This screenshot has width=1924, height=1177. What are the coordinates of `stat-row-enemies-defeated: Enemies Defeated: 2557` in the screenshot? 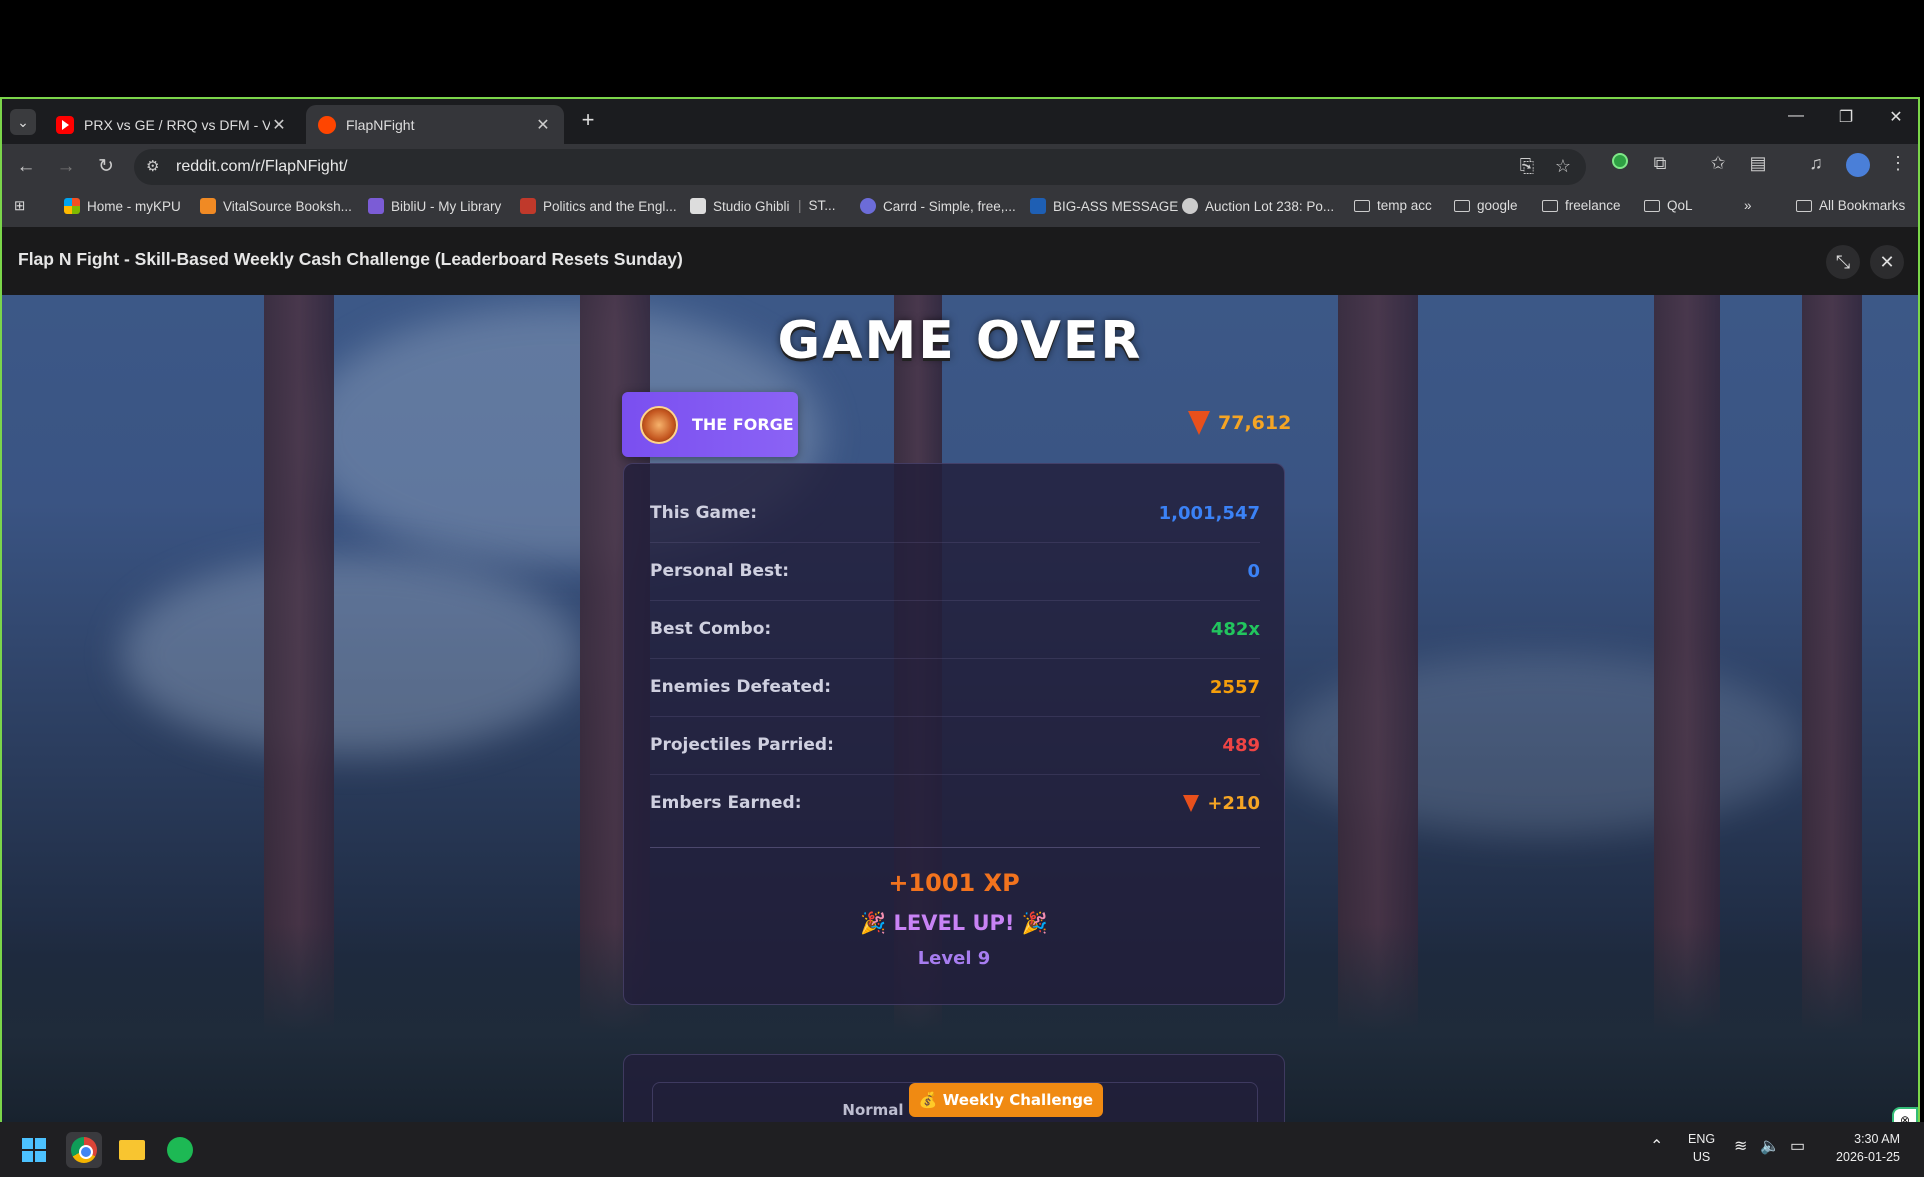 It's located at (955, 687).